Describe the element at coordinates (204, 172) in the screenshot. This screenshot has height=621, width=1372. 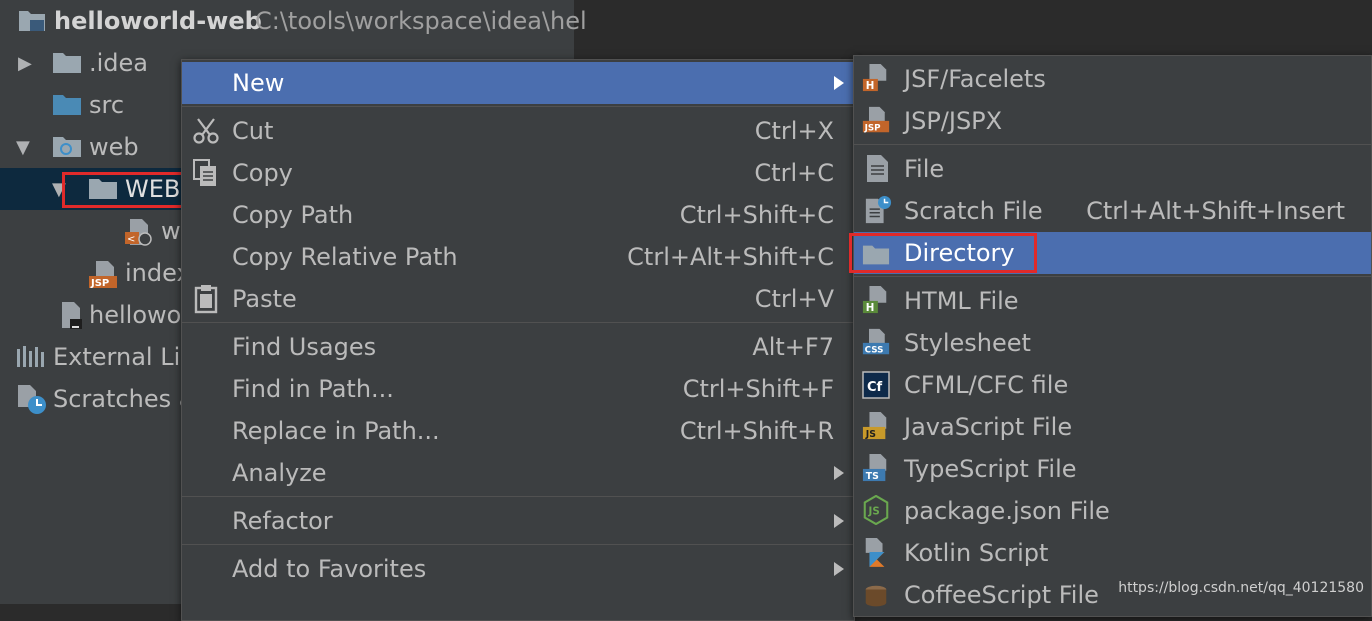
I see `copy-icon` at that location.